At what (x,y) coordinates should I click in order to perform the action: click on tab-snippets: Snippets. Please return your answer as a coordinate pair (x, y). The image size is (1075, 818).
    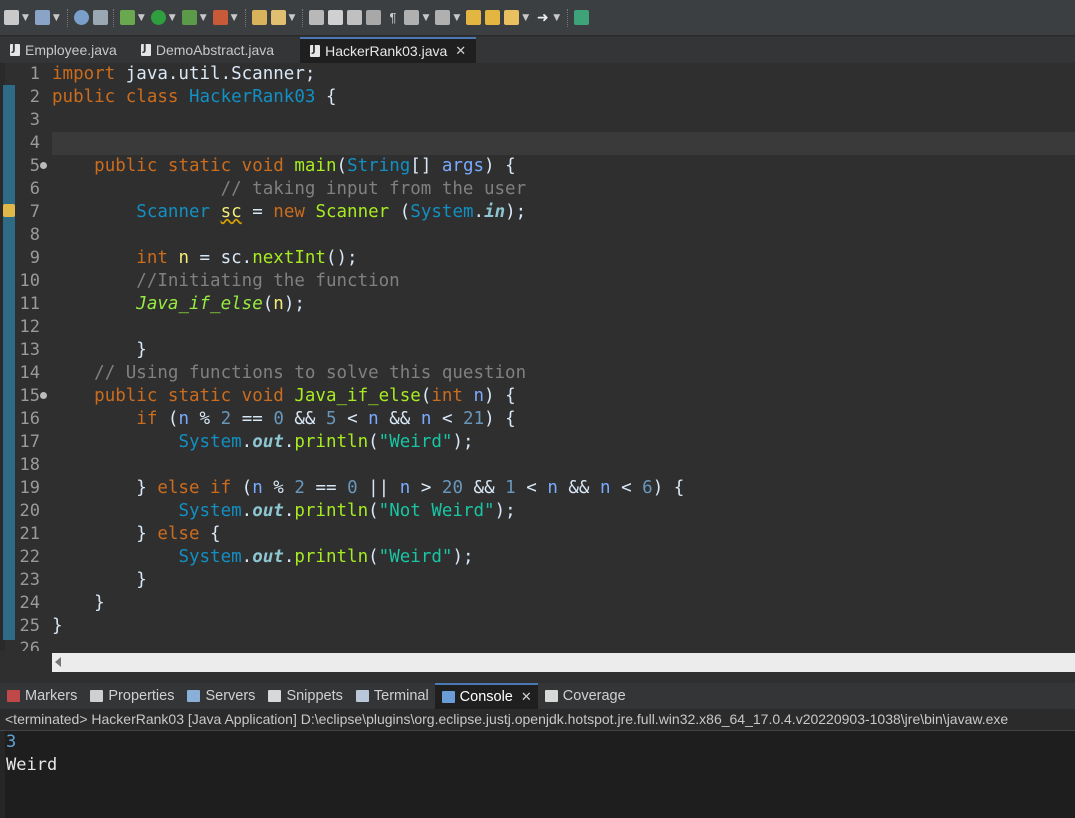
    Looking at the image, I should click on (304, 696).